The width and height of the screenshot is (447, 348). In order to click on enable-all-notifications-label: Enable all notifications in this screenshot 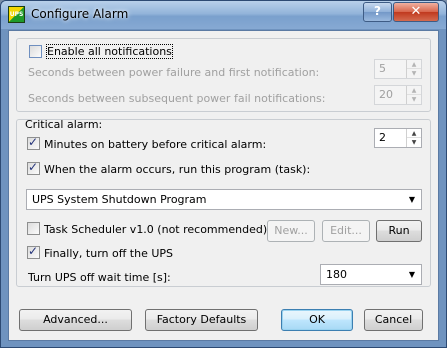, I will do `click(109, 51)`.